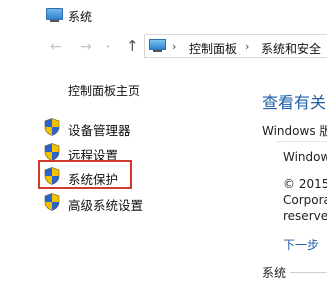 This screenshot has width=327, height=296. Describe the element at coordinates (305, 200) in the screenshot. I see `copyright-line: Corpora` at that location.